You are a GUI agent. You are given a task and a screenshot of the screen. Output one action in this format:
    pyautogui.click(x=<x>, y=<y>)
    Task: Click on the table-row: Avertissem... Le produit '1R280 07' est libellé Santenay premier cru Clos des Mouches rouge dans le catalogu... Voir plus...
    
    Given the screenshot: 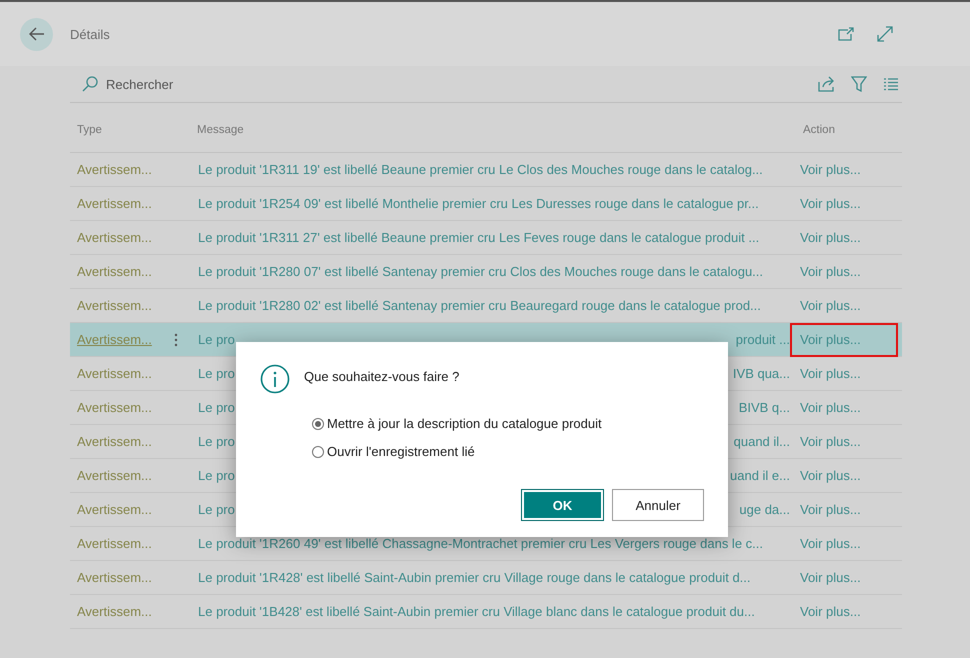 What is the action you would take?
    pyautogui.click(x=486, y=272)
    